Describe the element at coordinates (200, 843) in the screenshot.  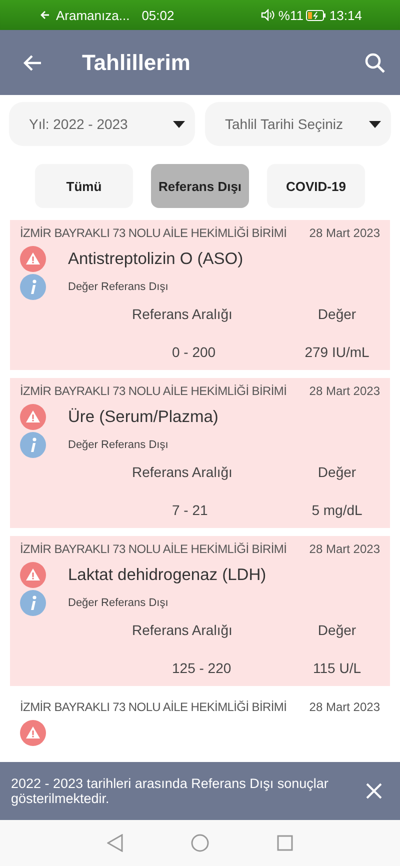
I see `home-circle-icon` at that location.